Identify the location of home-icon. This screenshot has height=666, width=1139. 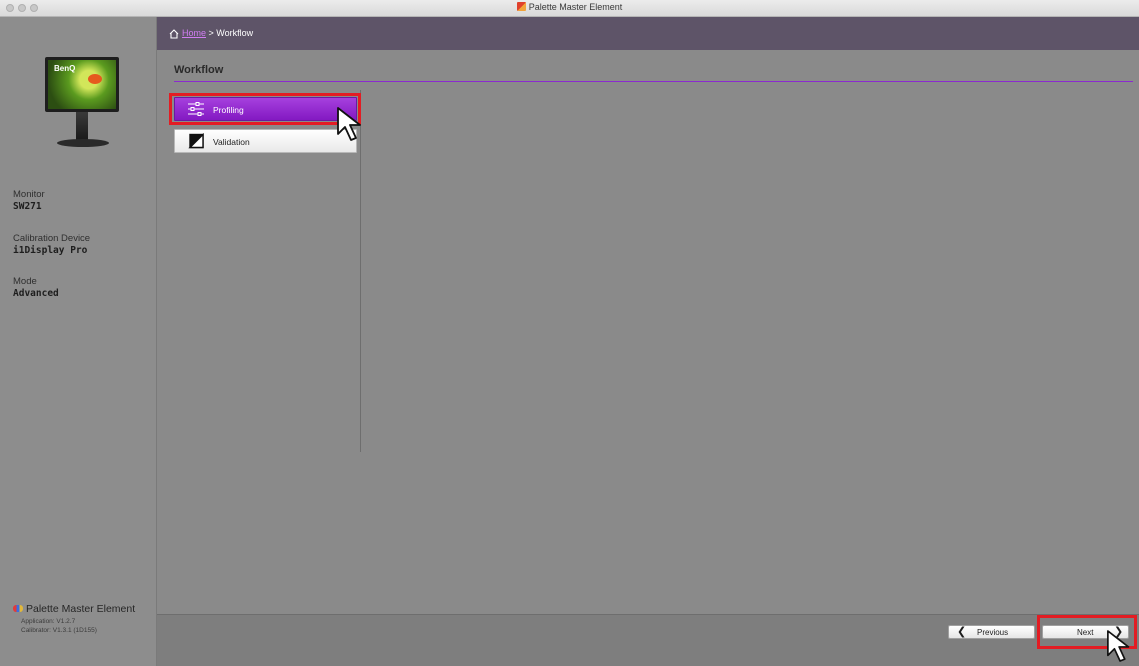
(174, 34).